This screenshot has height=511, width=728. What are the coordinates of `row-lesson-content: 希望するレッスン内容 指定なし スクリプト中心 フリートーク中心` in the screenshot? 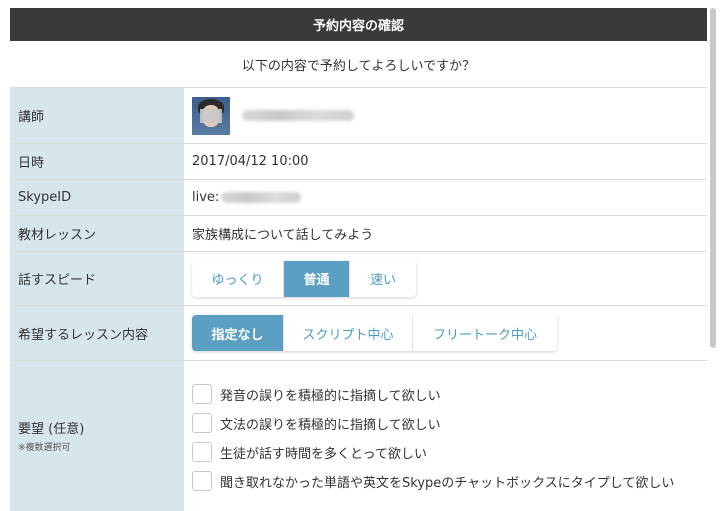 It's located at (358, 333).